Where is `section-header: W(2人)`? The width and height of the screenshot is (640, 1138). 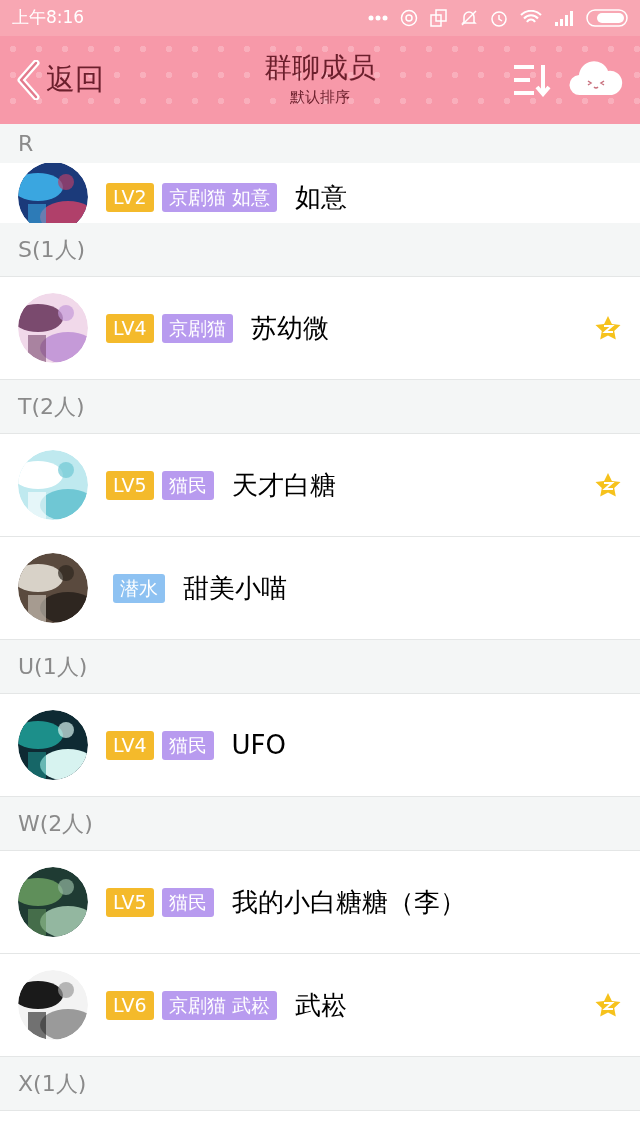
section-header: W(2人) is located at coordinates (55, 824).